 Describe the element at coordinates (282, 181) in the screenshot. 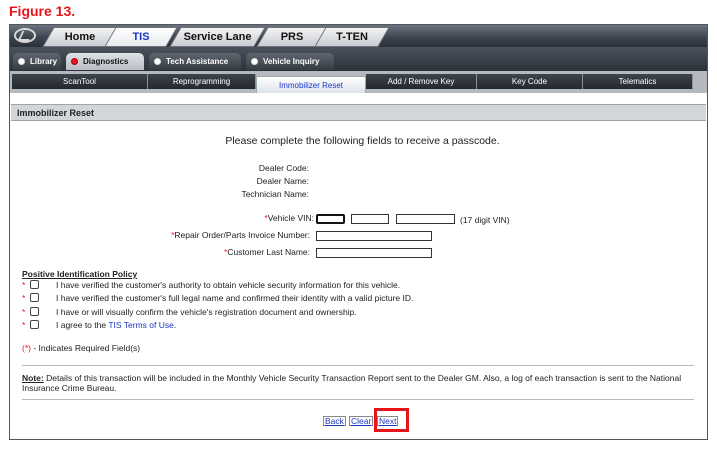

I see `dealer-name-label: Dealer Name:` at that location.